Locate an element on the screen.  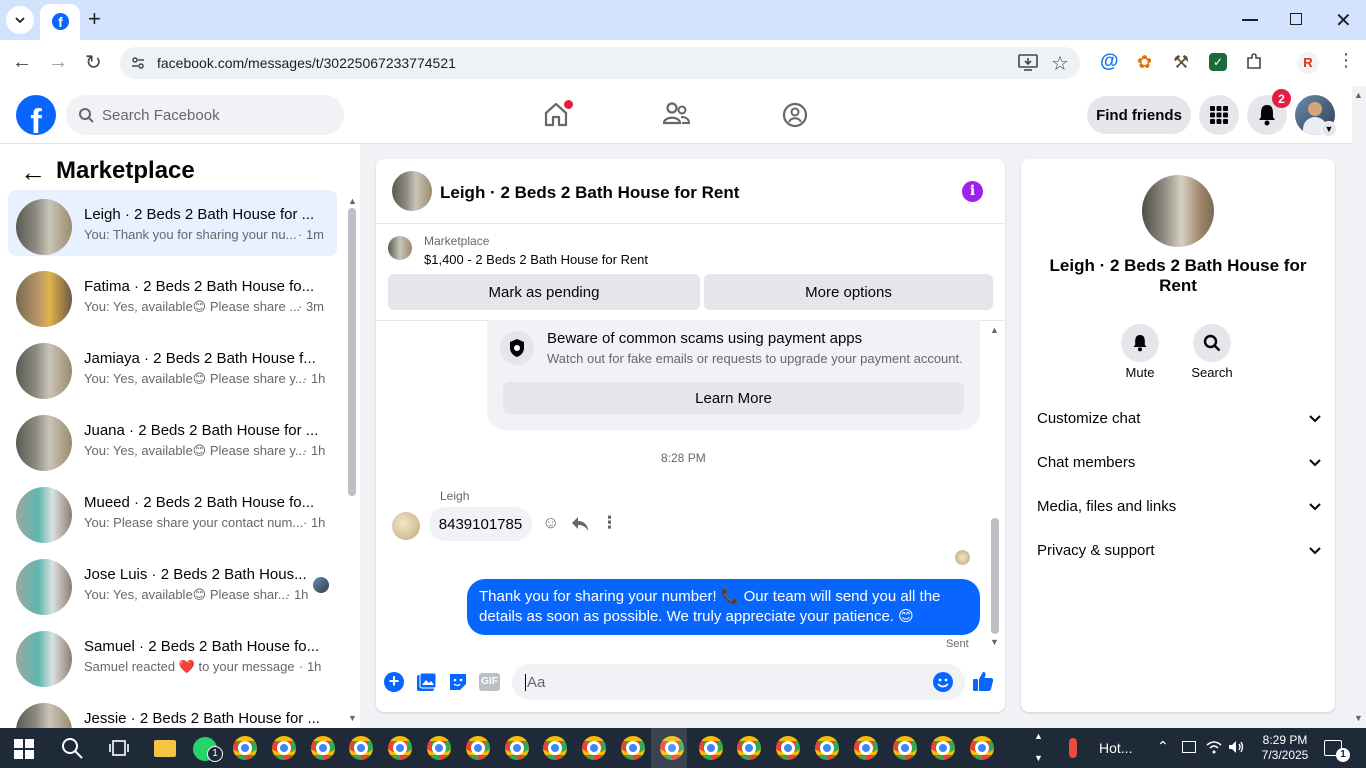
chat-scrollbar is located at coordinates (995, 576).